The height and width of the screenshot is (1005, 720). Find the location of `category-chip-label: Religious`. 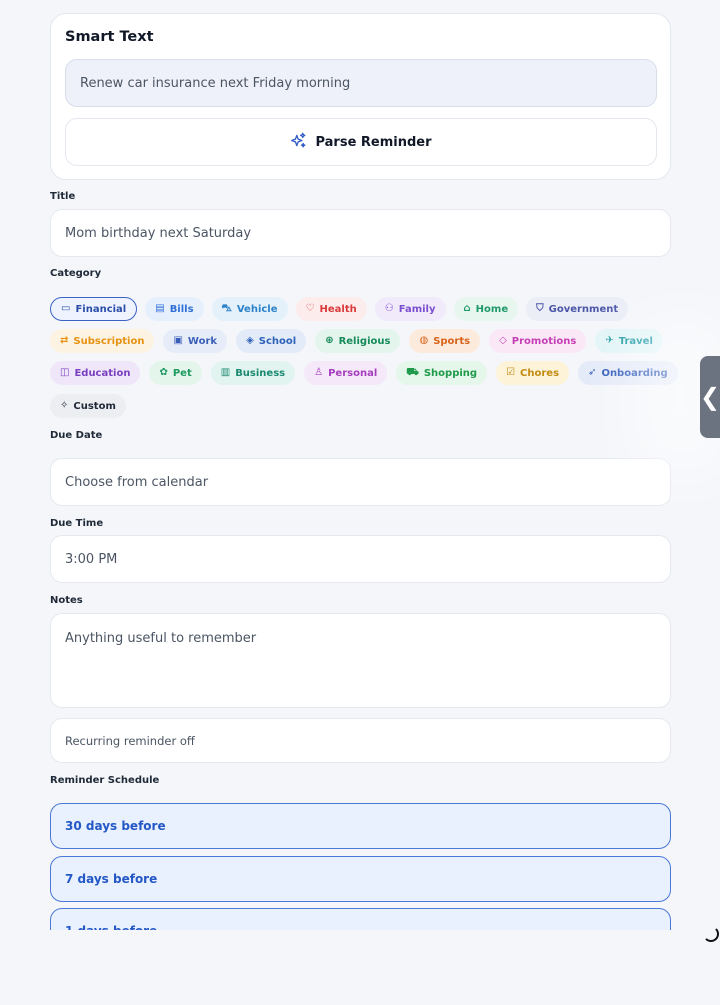

category-chip-label: Religious is located at coordinates (364, 341).